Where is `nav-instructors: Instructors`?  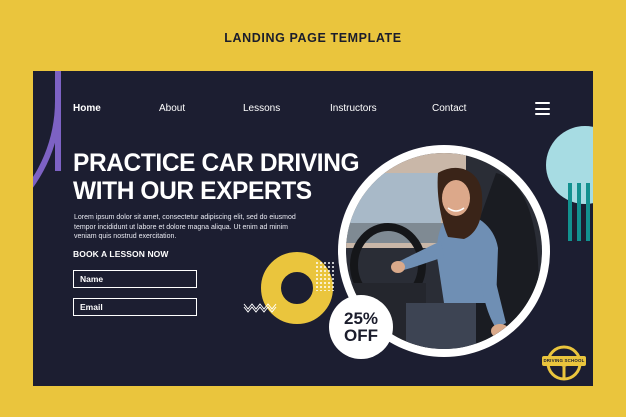 nav-instructors: Instructors is located at coordinates (353, 108).